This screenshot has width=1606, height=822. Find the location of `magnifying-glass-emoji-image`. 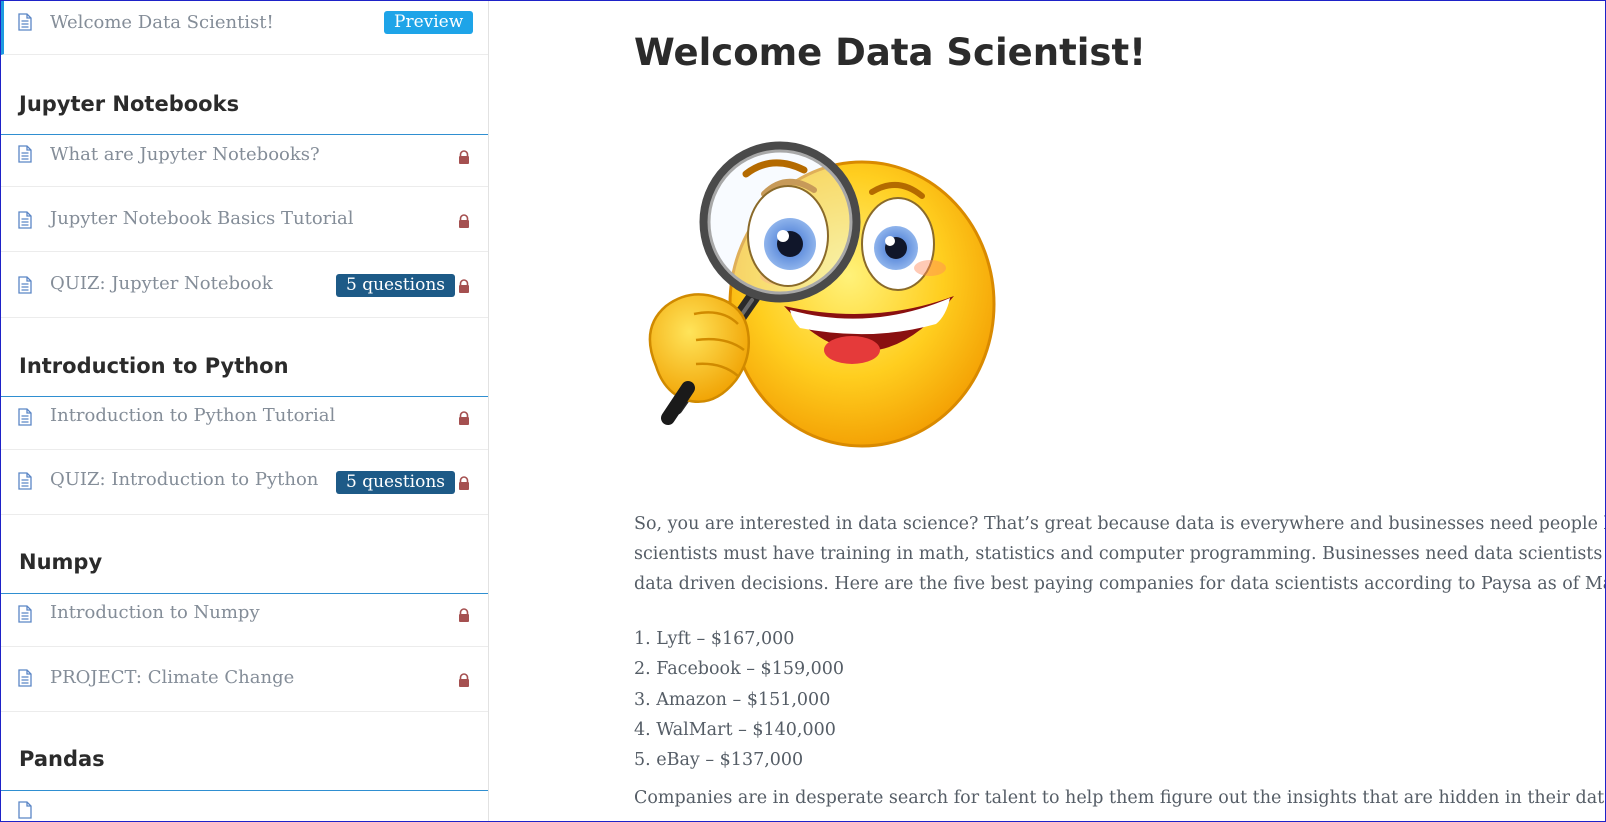

magnifying-glass-emoji-image is located at coordinates (822, 294).